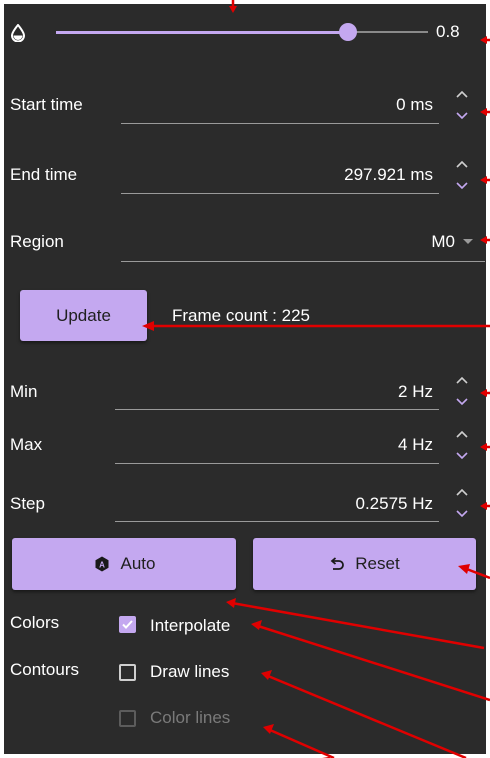  Describe the element at coordinates (18, 33) in the screenshot. I see `droplet-icon` at that location.